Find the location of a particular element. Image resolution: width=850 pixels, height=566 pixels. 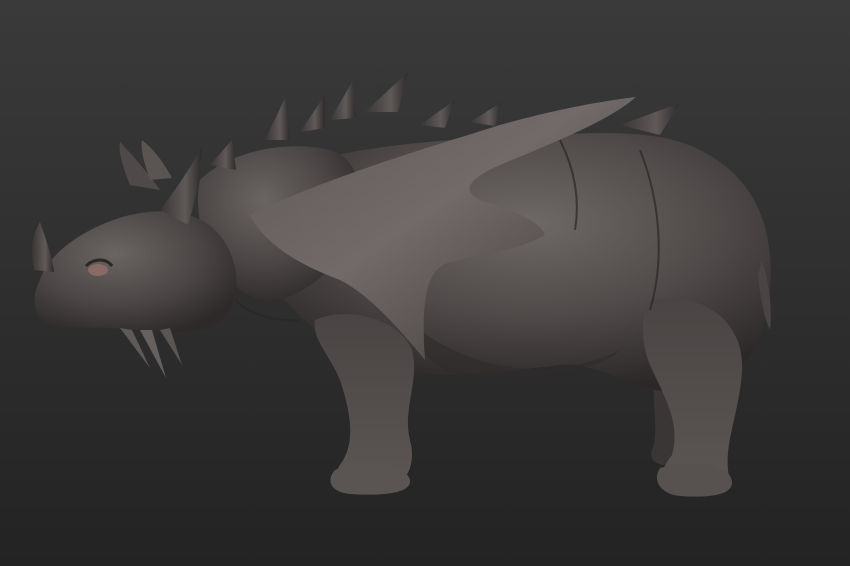

creature-head is located at coordinates (135, 272).